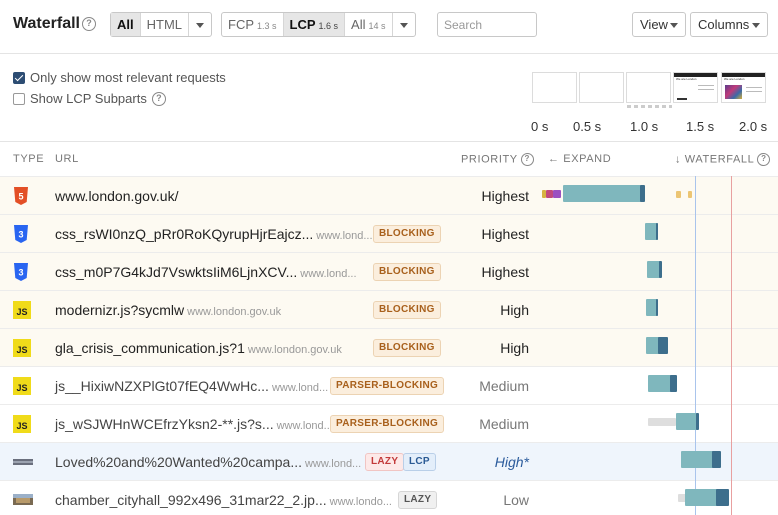 This screenshot has height=515, width=778. I want to click on request-url: modernizr.js?sycmlw www.london.gov.uk, so click(168, 310).